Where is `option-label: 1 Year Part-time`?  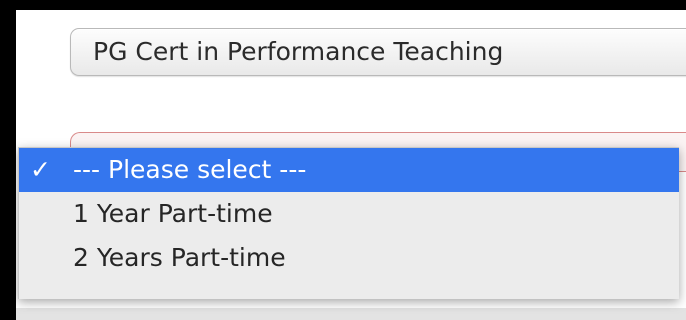
option-label: 1 Year Part-time is located at coordinates (173, 213).